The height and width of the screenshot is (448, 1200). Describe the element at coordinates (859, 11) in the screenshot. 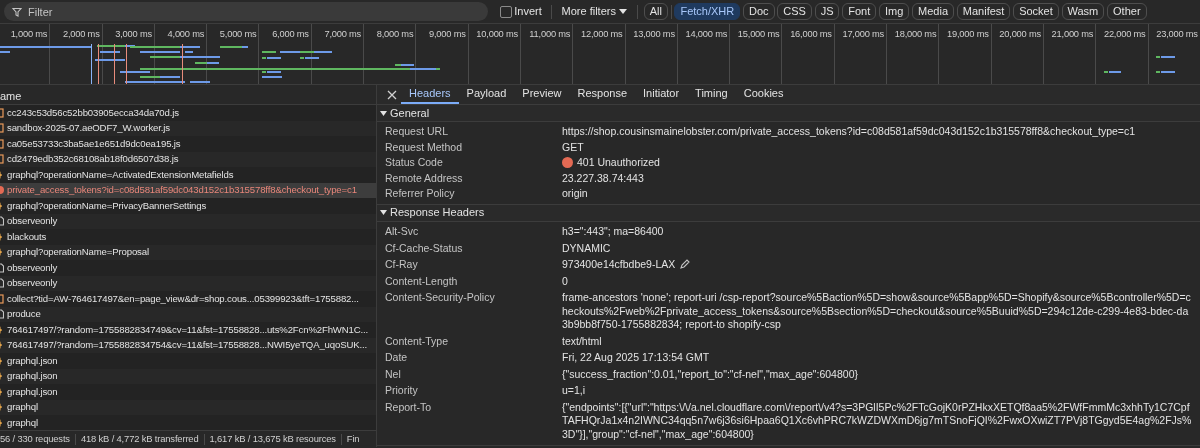

I see `type-filter-chip: Font` at that location.